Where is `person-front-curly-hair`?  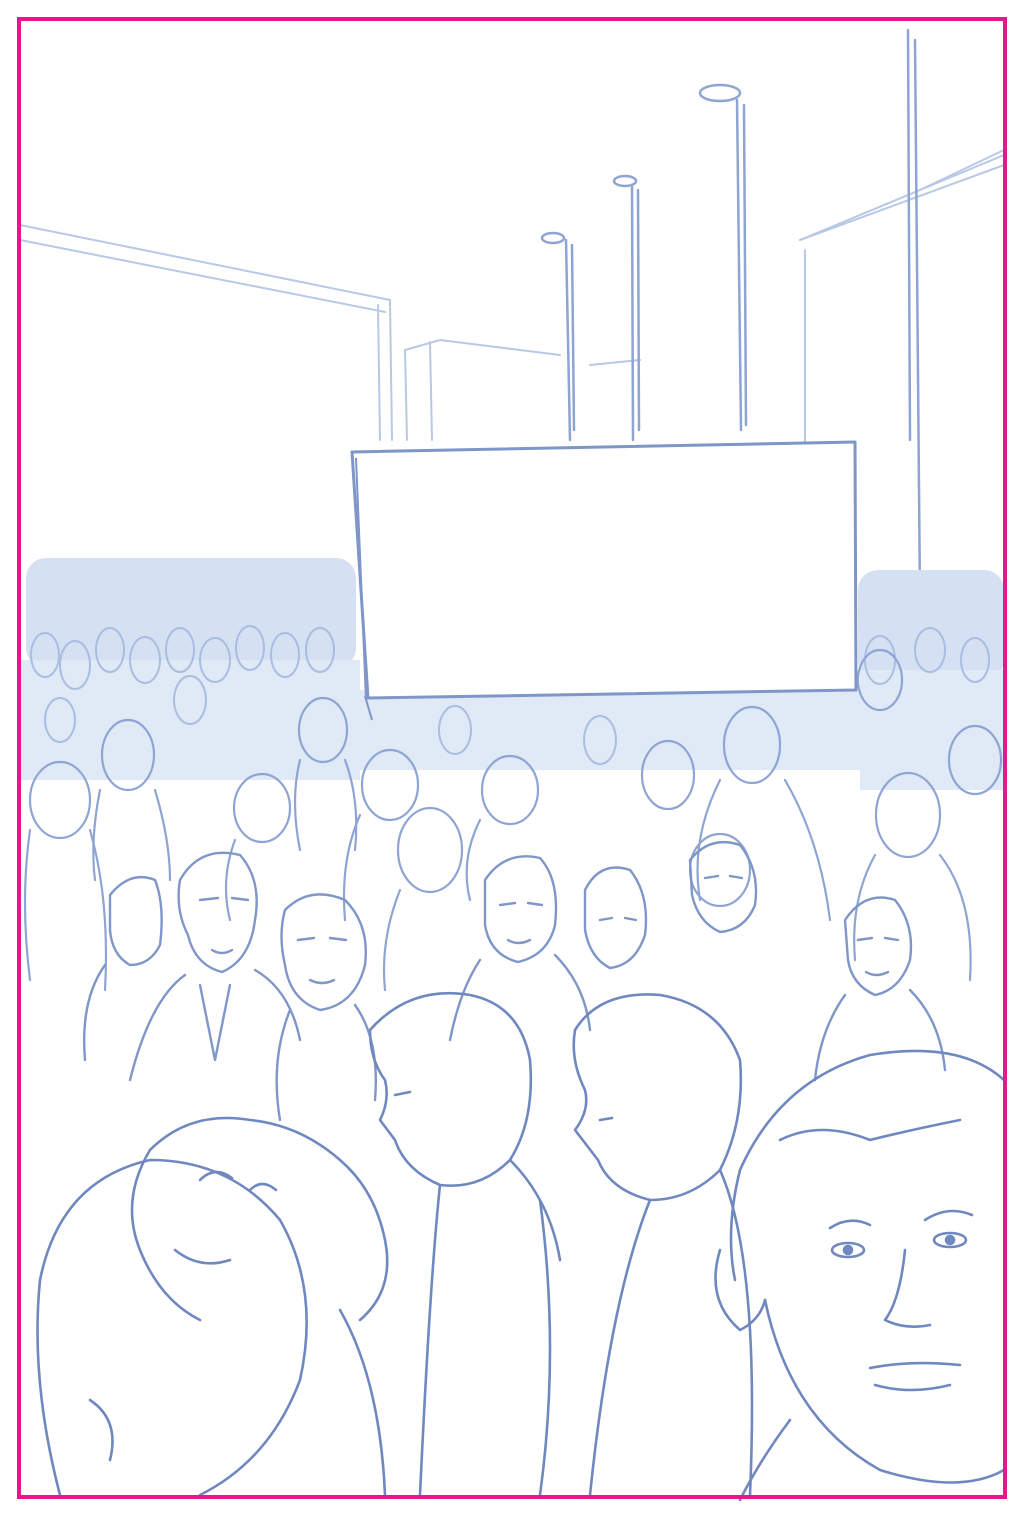
person-front-curly-hair is located at coordinates (259, 1306).